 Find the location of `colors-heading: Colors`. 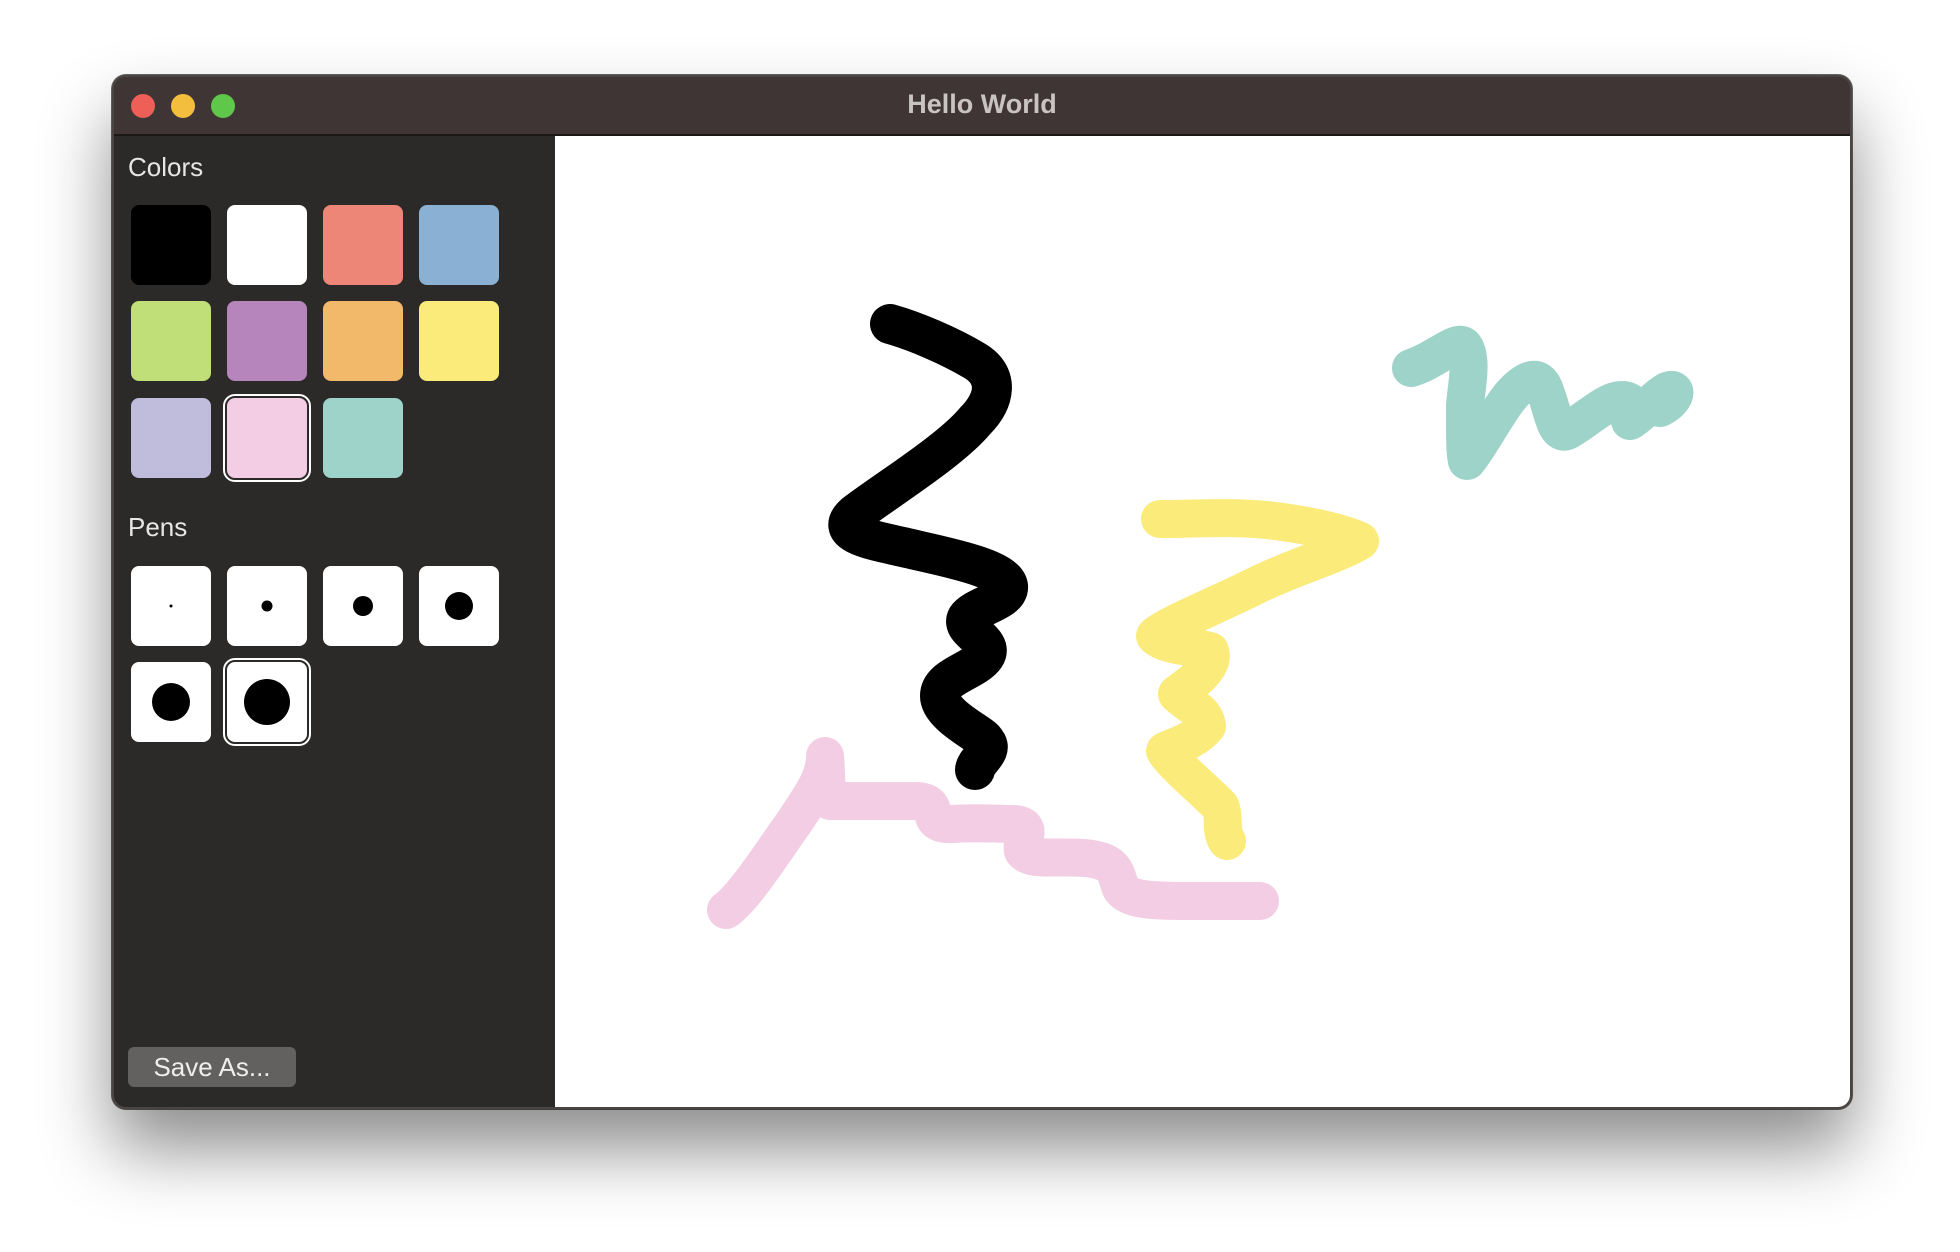

colors-heading: Colors is located at coordinates (166, 167).